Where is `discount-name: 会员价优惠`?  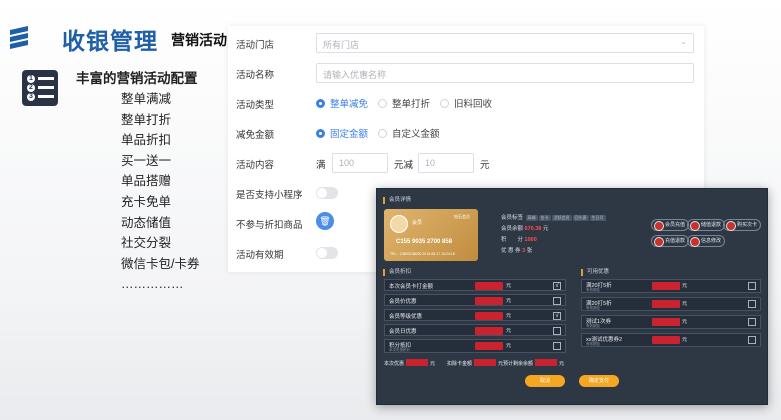 discount-name: 会员价优惠 is located at coordinates (403, 302).